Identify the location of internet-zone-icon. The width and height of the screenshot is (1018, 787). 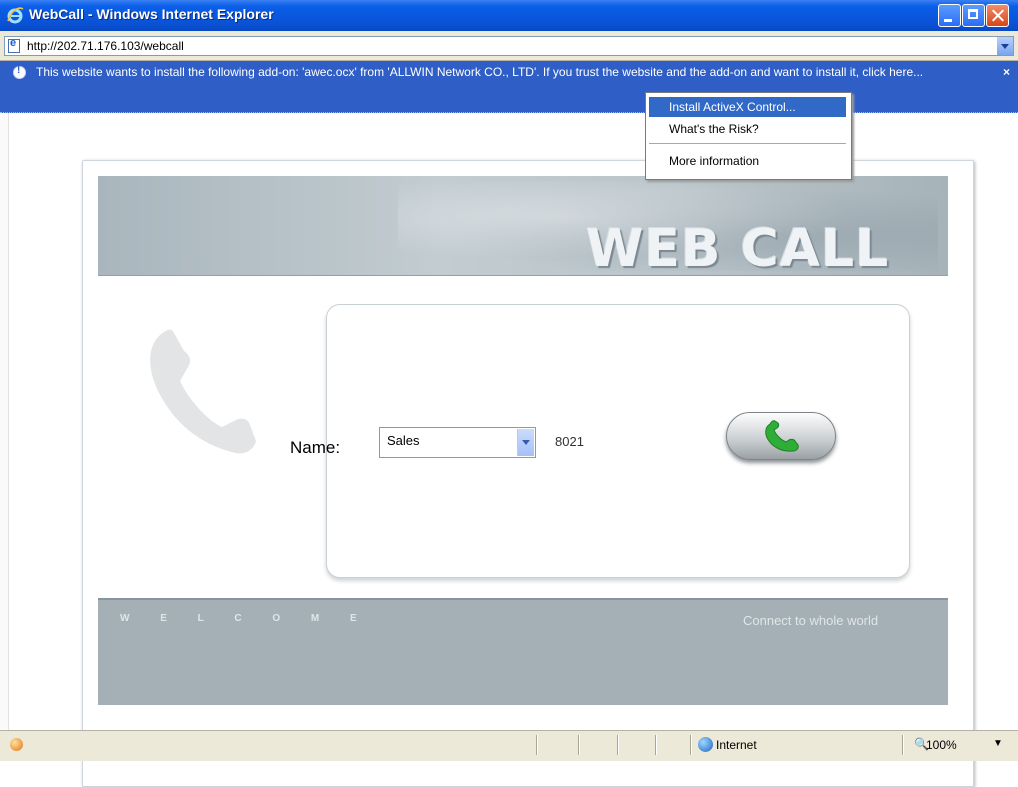
(705, 744).